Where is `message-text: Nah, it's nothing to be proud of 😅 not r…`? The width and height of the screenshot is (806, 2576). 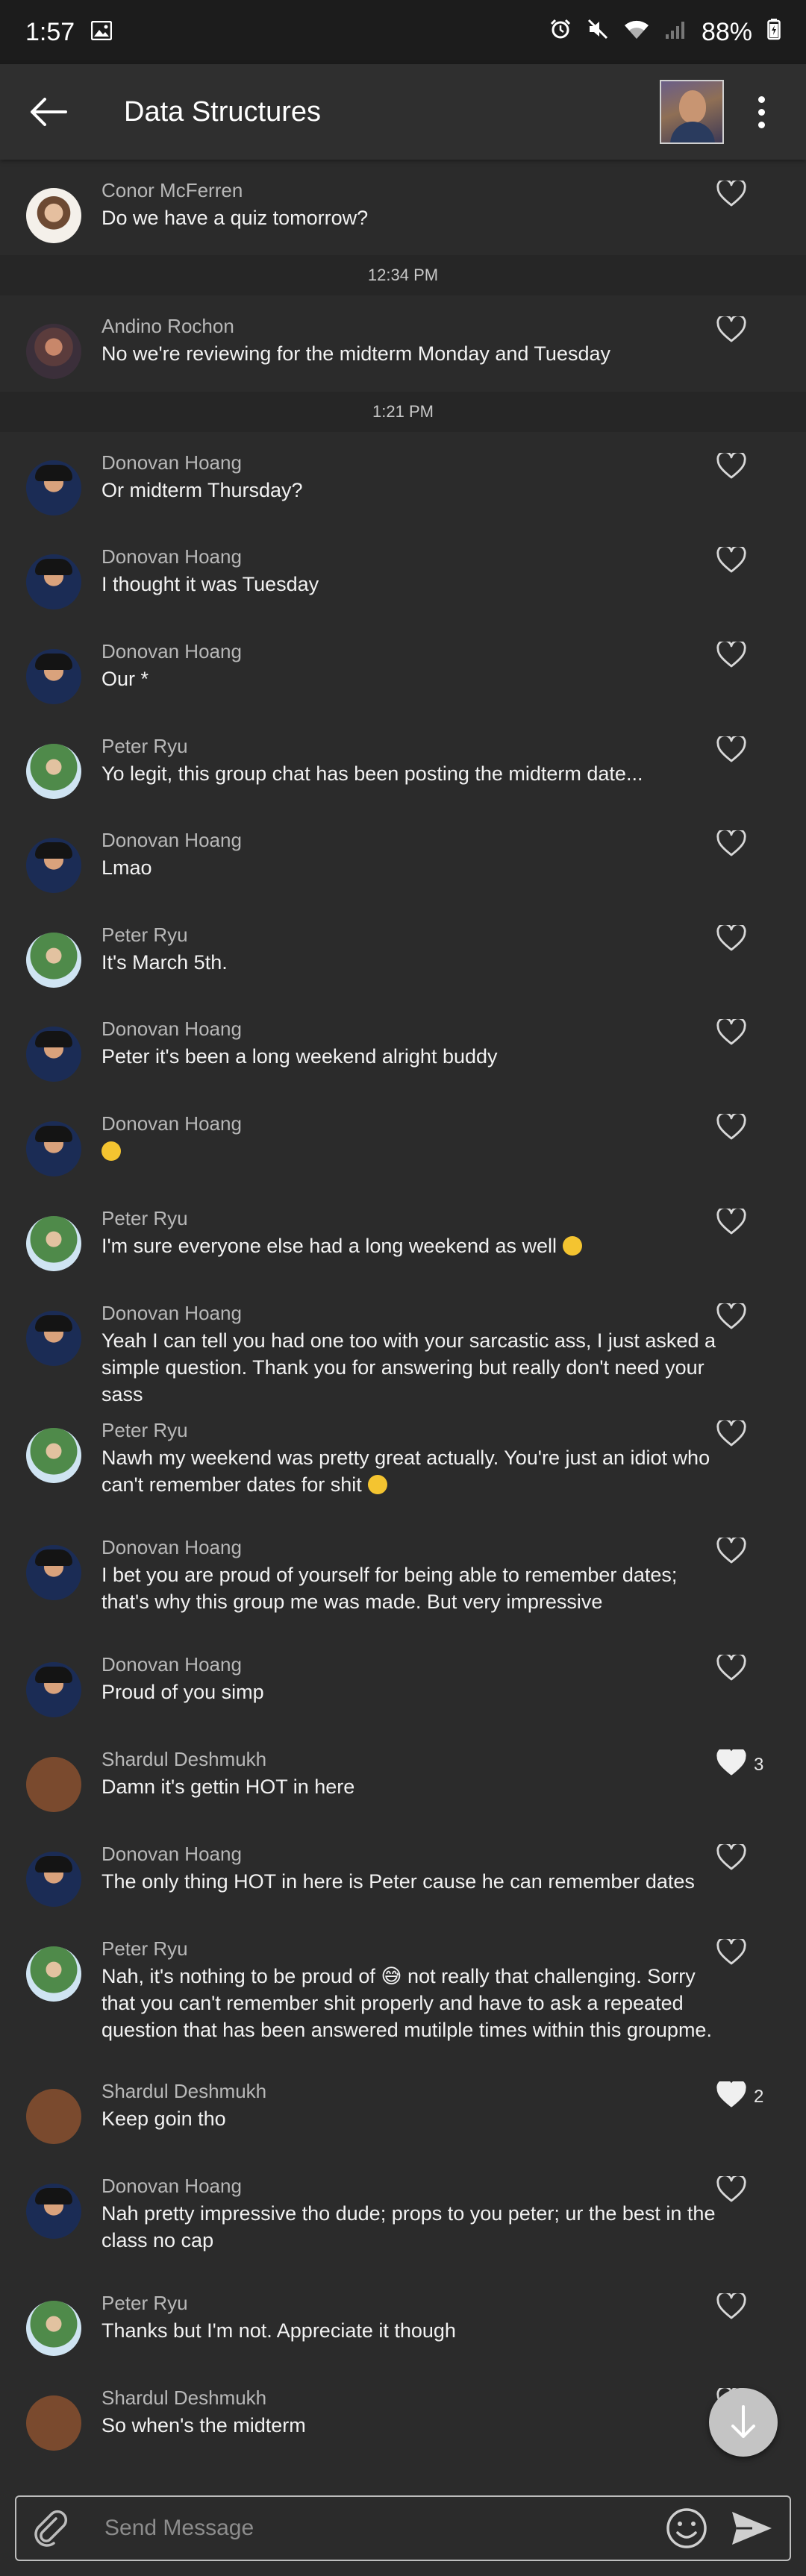
message-text: Nah, it's nothing to be proud of 😅 not r… is located at coordinates (408, 2003).